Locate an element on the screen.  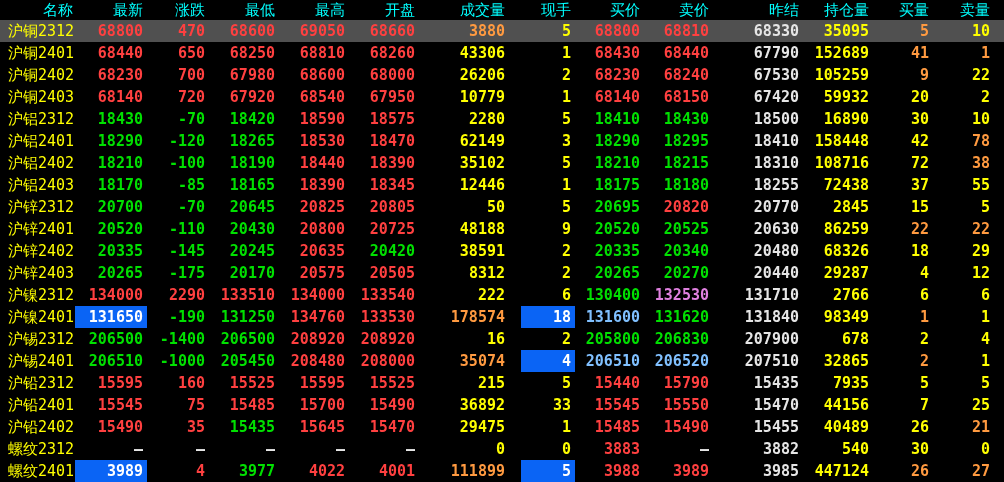
column-header: 名称 is located at coordinates (37, 10).